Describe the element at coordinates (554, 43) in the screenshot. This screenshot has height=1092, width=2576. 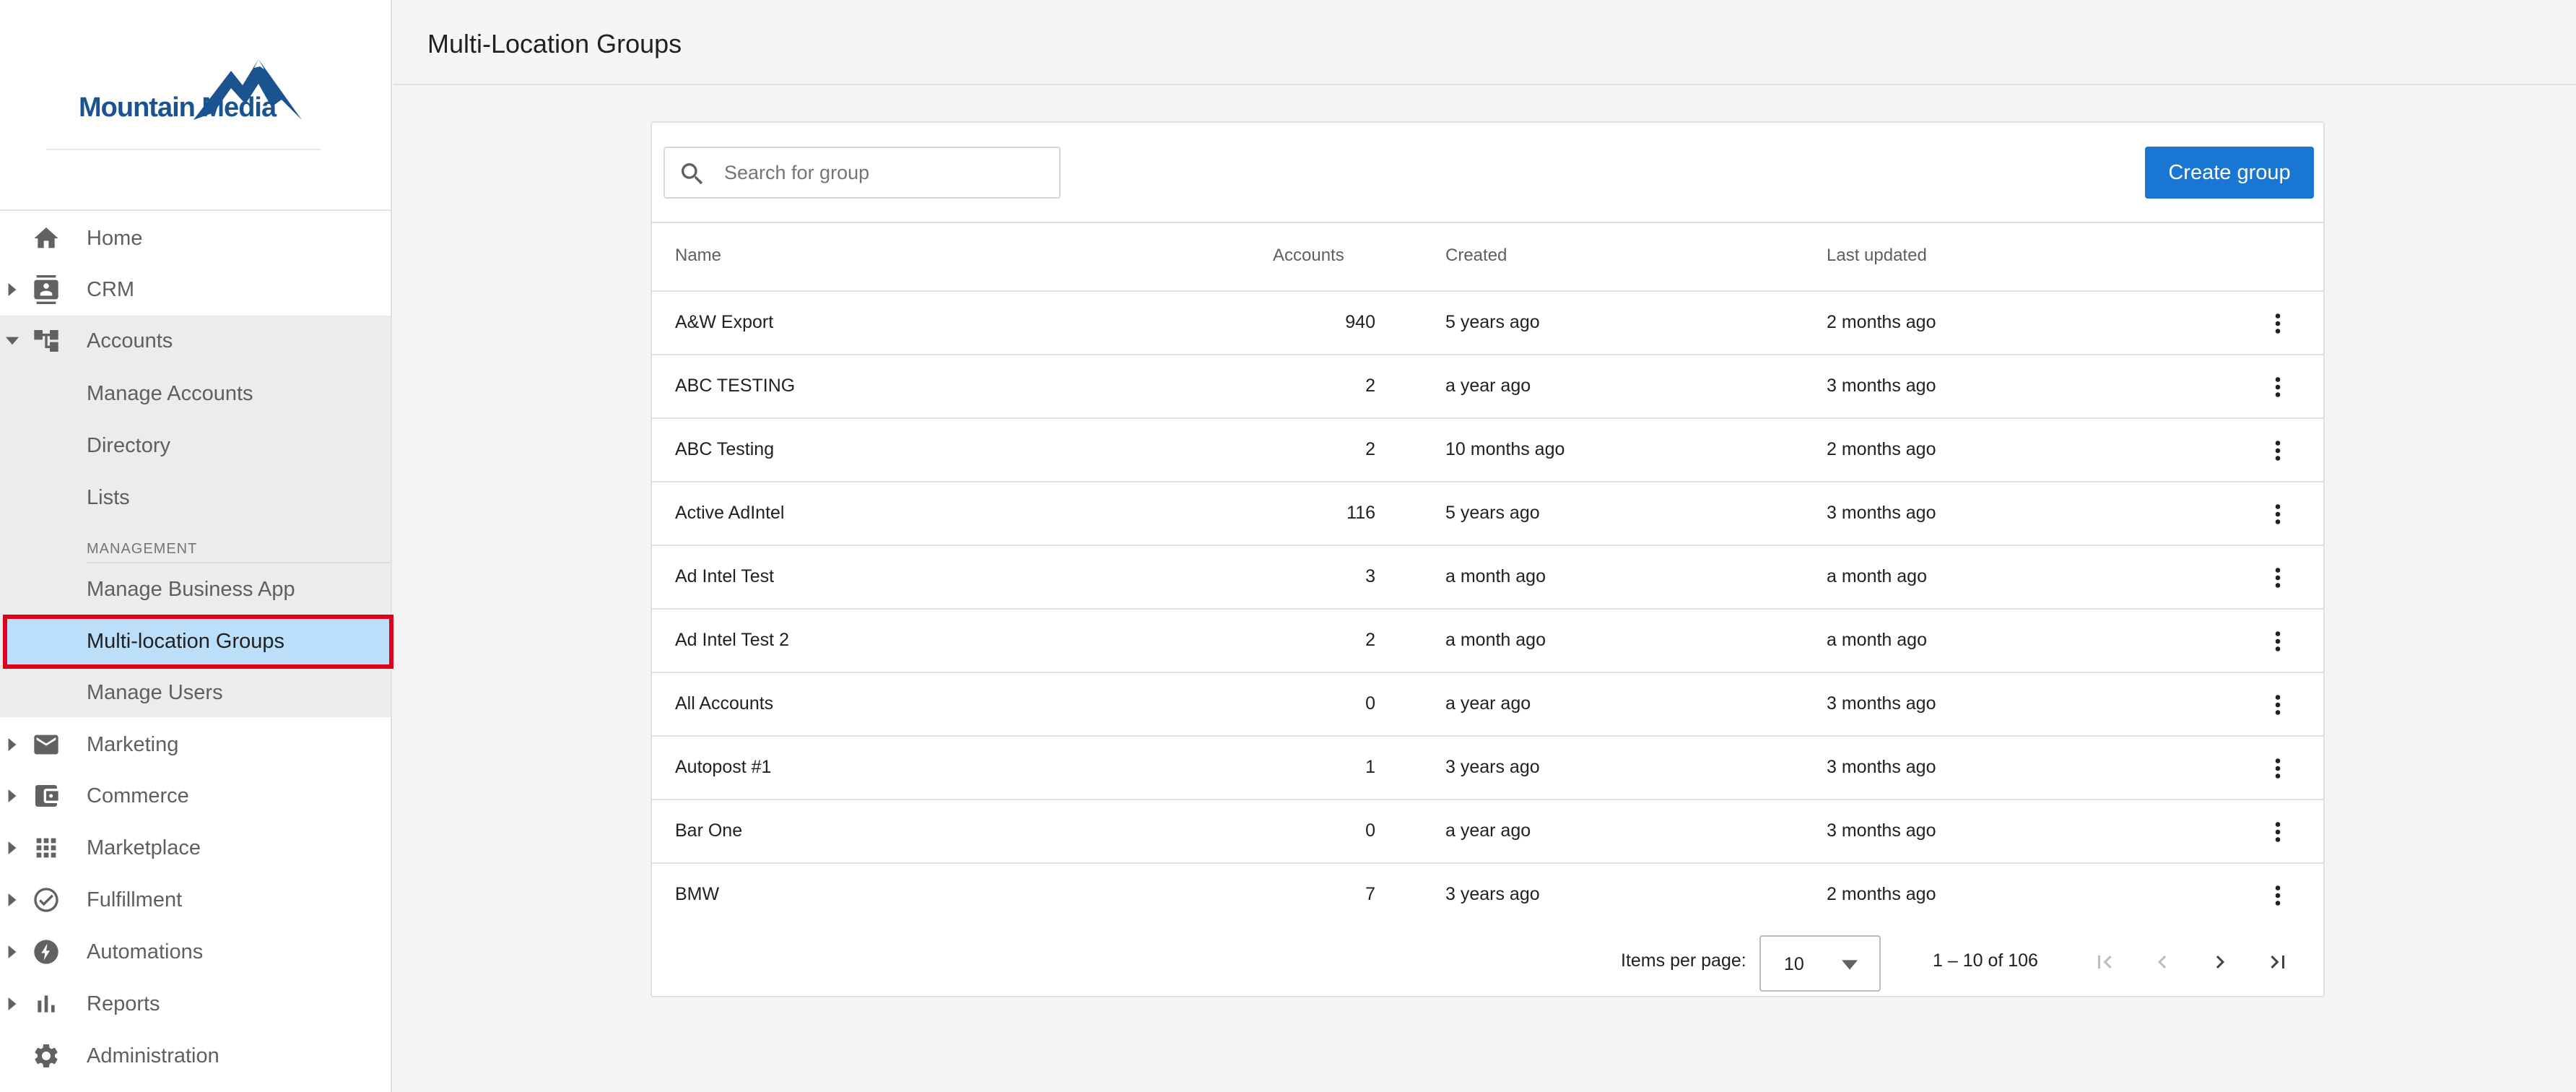
I see `page-title: Multi-Location Groups` at that location.